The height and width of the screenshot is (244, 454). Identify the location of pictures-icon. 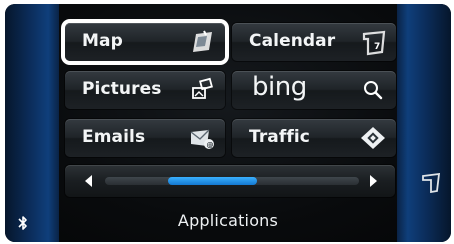
(202, 90).